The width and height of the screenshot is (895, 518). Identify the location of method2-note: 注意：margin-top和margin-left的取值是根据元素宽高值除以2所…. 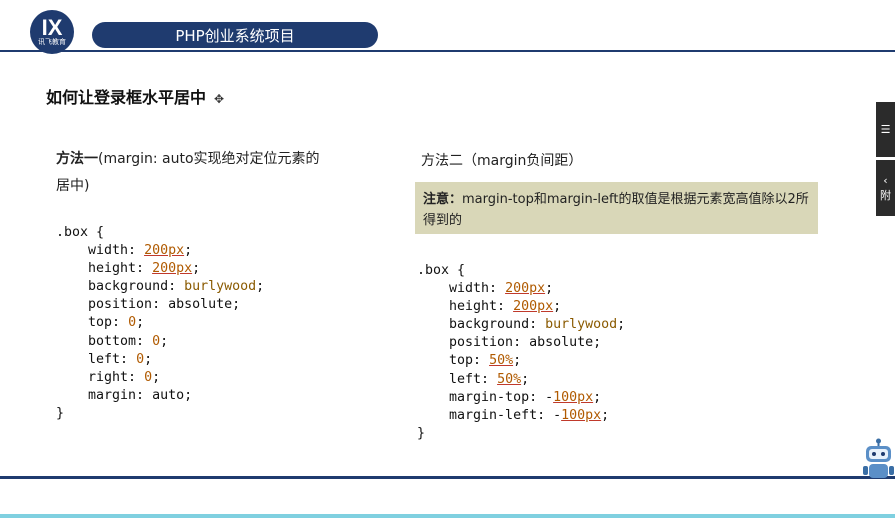
(616, 208).